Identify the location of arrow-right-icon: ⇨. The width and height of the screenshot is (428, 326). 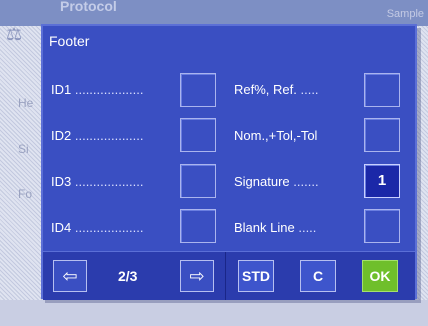
(197, 276).